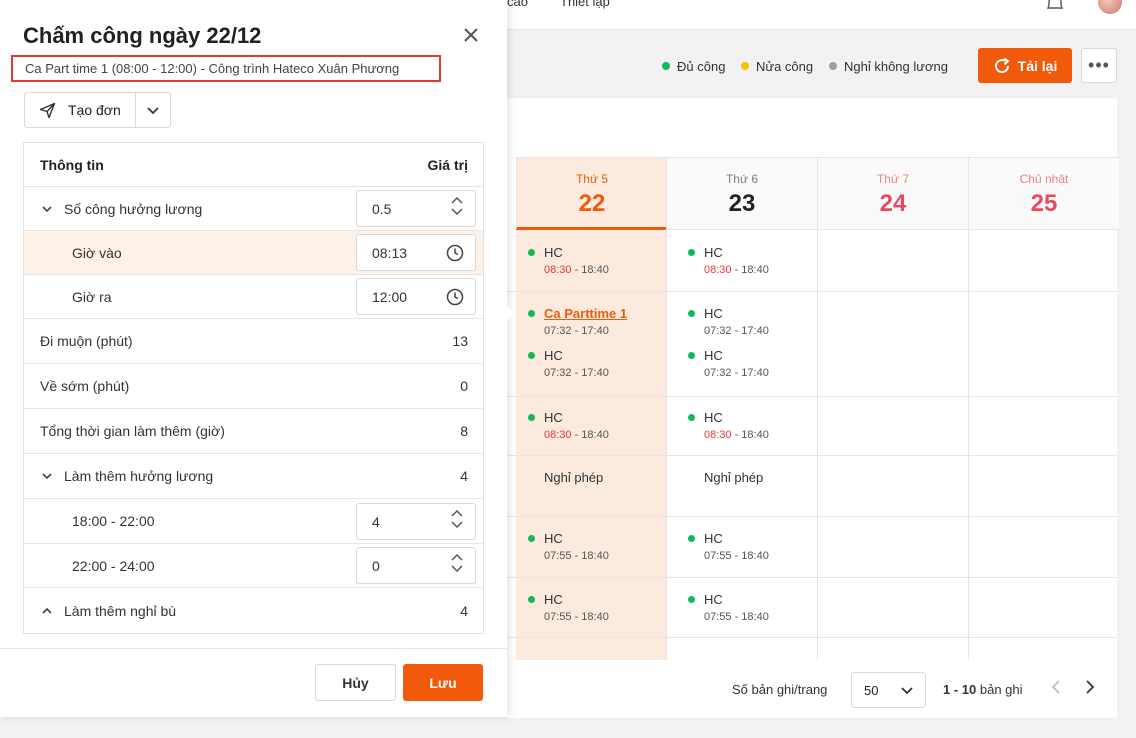  What do you see at coordinates (736, 556) in the screenshot?
I see `shift-time: 07:55 - 18:40` at bounding box center [736, 556].